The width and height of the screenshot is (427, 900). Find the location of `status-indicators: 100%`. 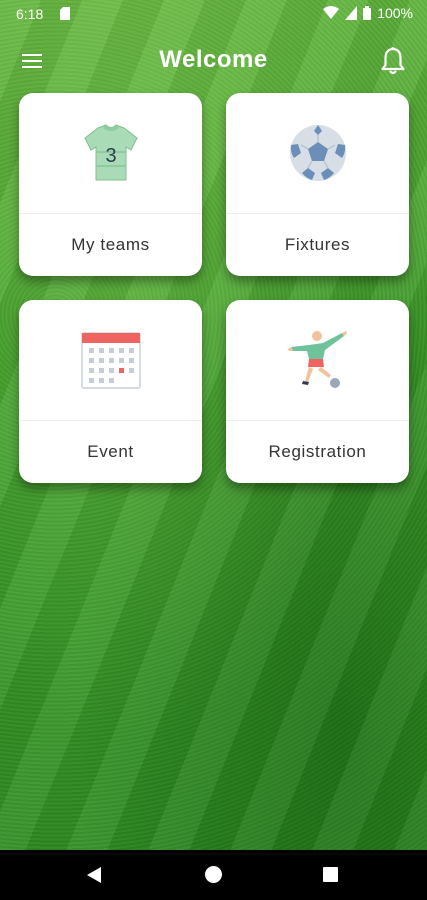

status-indicators: 100% is located at coordinates (368, 13).